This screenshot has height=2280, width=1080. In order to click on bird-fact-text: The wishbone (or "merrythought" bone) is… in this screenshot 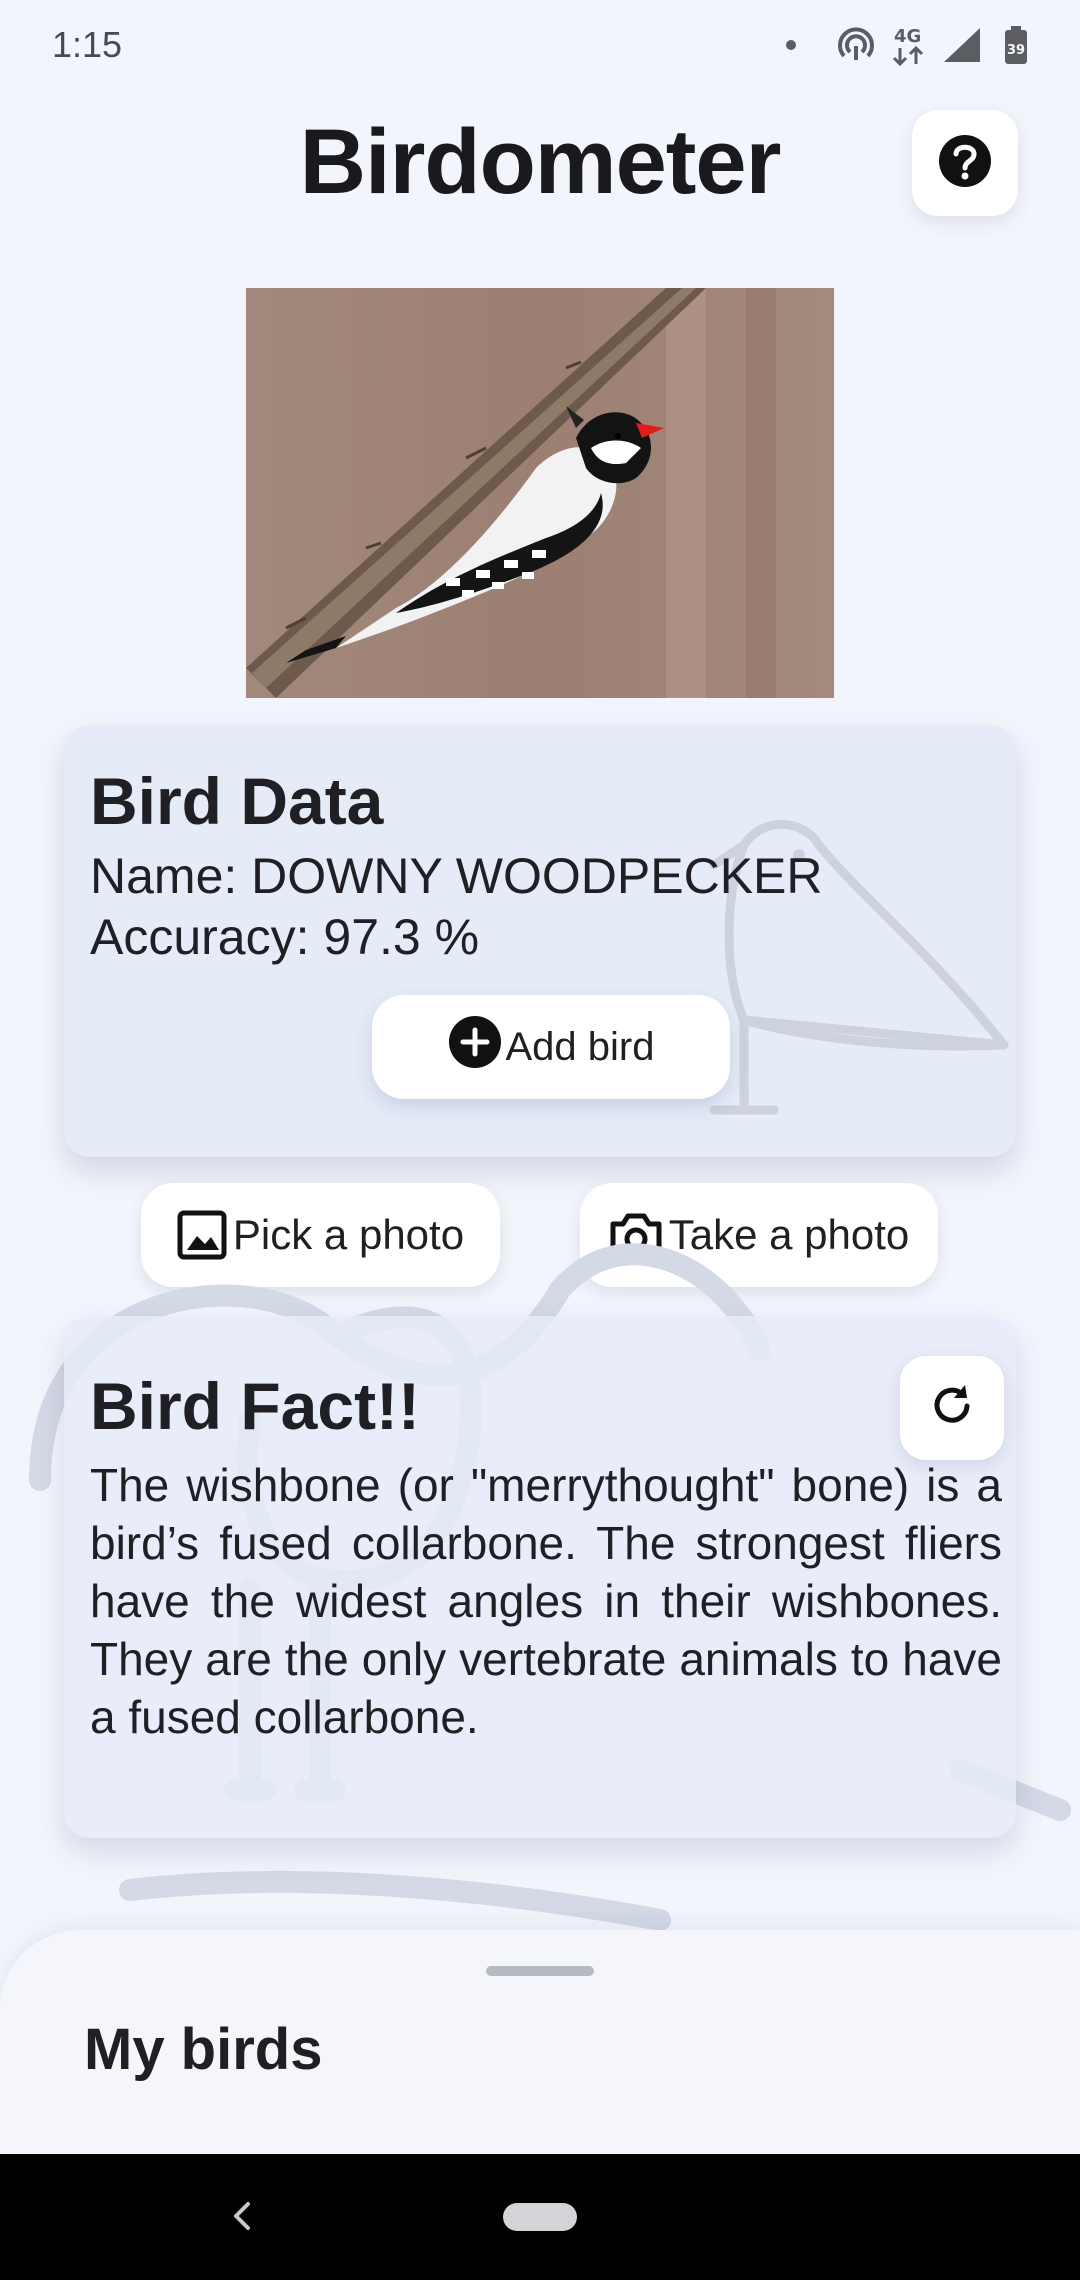, I will do `click(546, 1601)`.